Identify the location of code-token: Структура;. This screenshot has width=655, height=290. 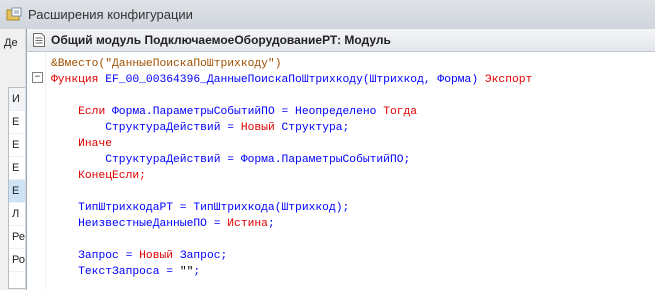
(315, 128).